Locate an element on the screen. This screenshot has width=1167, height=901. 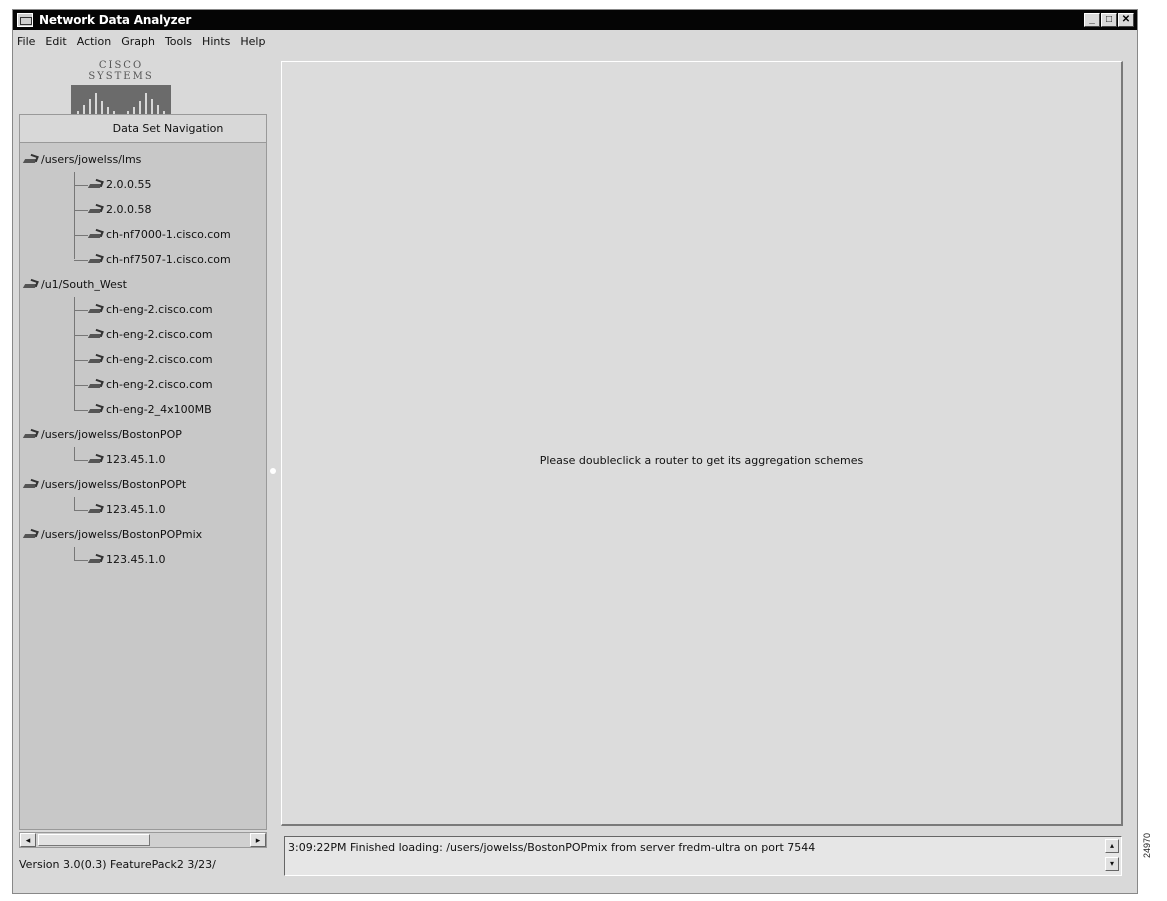
tree-node-router: 2.0.0.55 is located at coordinates (143, 184).